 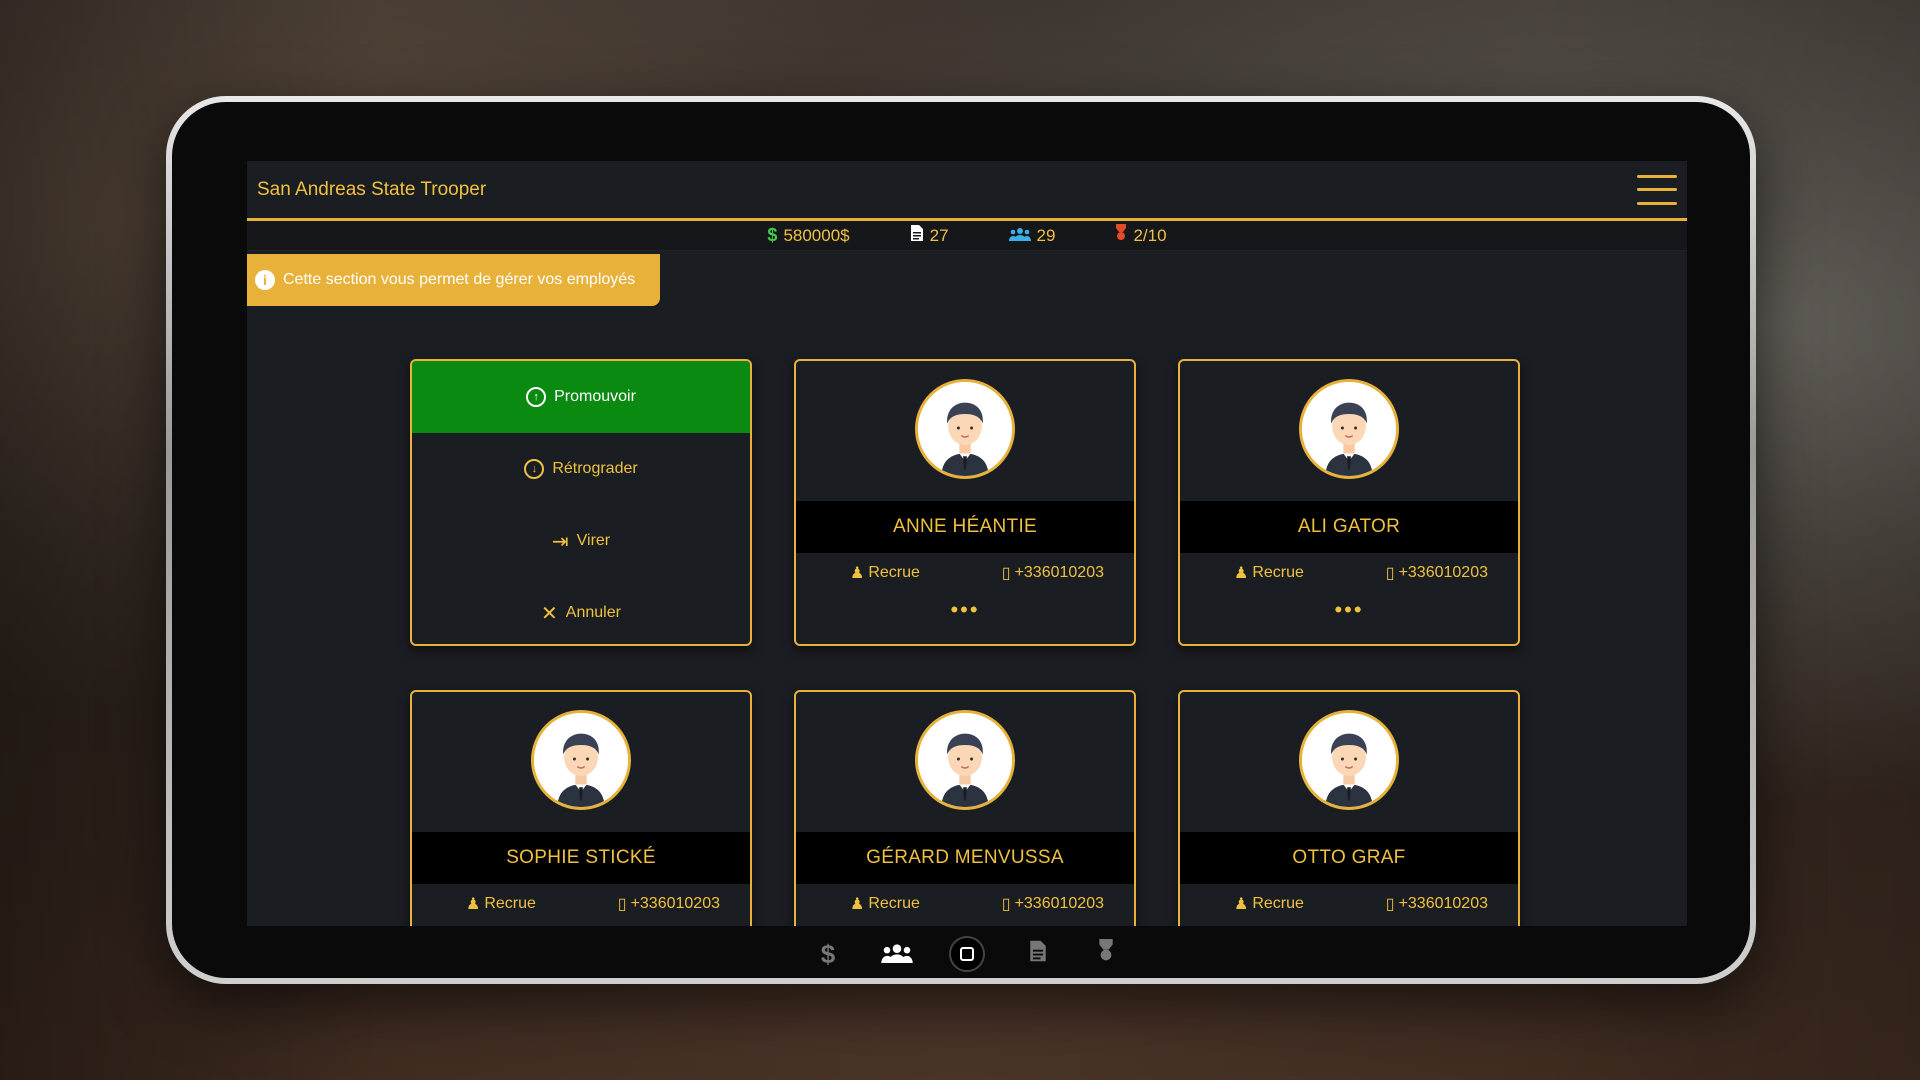 I want to click on app-title: San Andreas State Trooper, so click(x=372, y=189).